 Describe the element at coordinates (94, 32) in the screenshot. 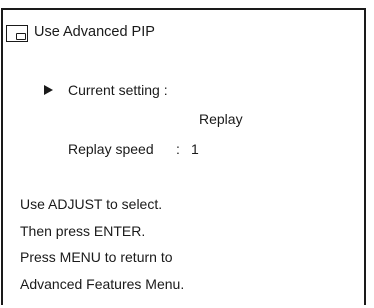

I see `menu-title: Use Advanced PIP` at that location.